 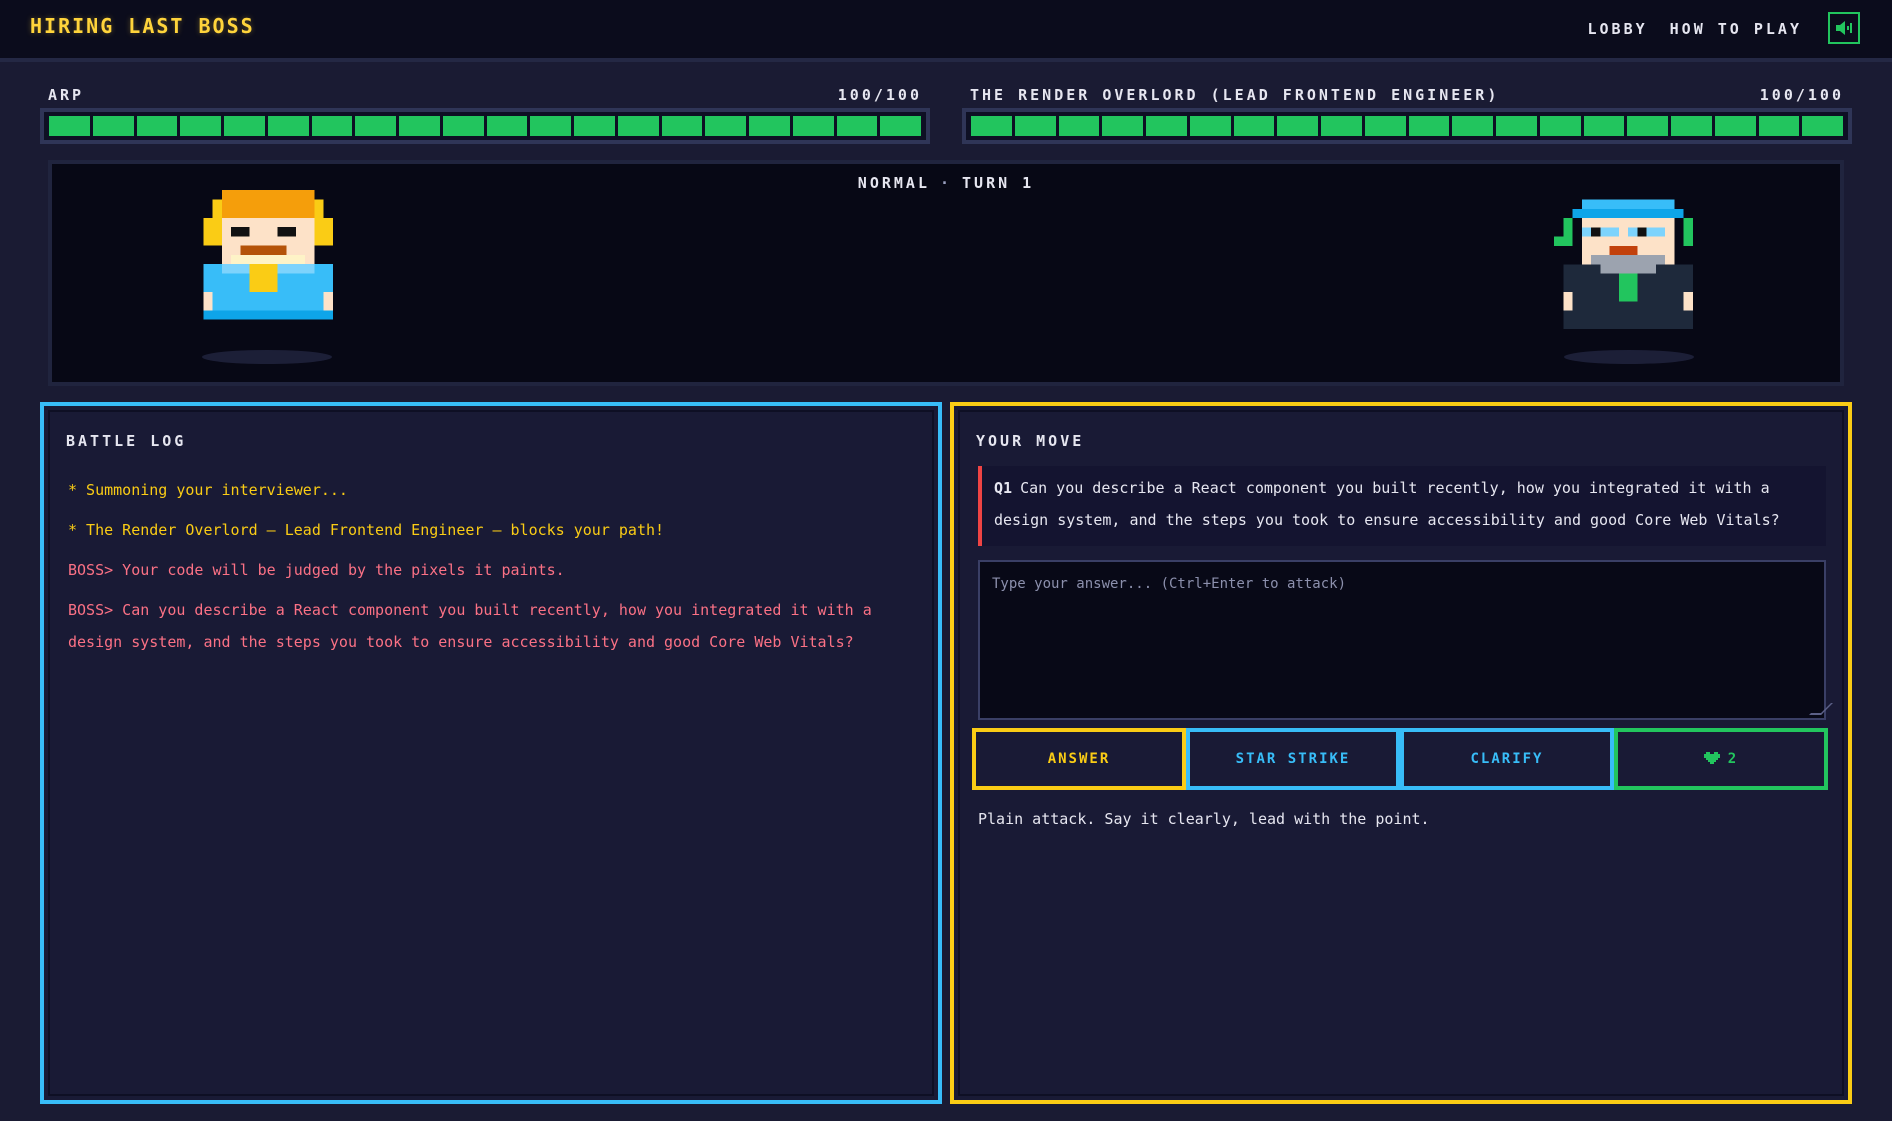 I want to click on top-nav: LOBBY HOW TO PLAY, so click(x=1695, y=29).